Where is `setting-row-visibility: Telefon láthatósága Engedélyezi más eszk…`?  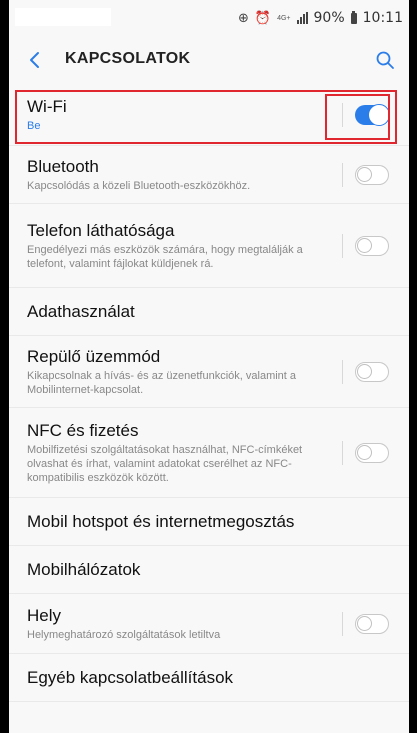 setting-row-visibility: Telefon láthatósága Engedélyezi más eszk… is located at coordinates (209, 246).